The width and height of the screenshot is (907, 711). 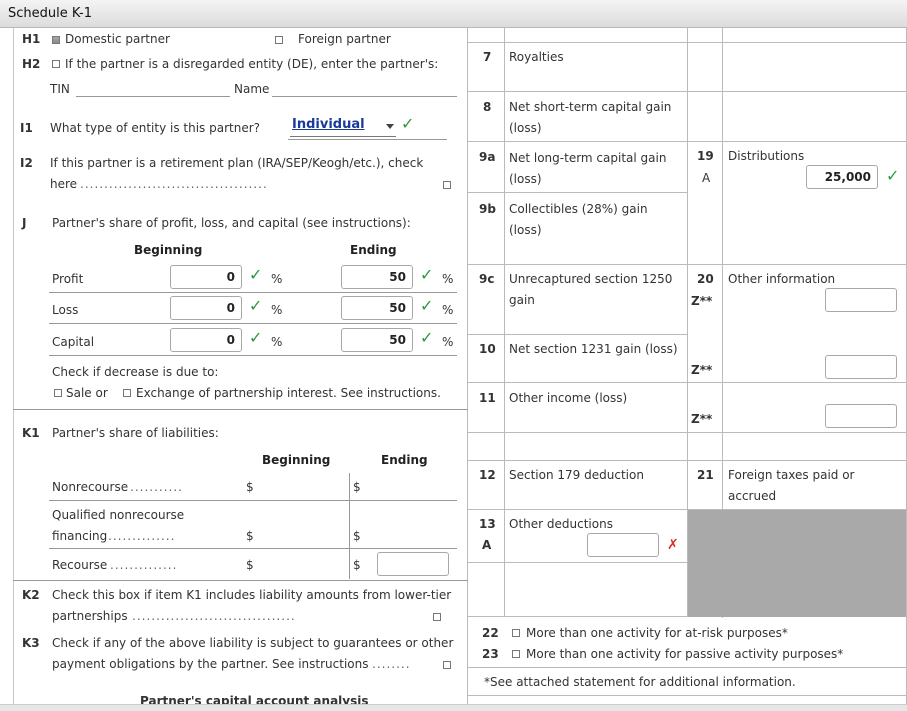 What do you see at coordinates (80, 536) in the screenshot?
I see `financing-label: financing` at bounding box center [80, 536].